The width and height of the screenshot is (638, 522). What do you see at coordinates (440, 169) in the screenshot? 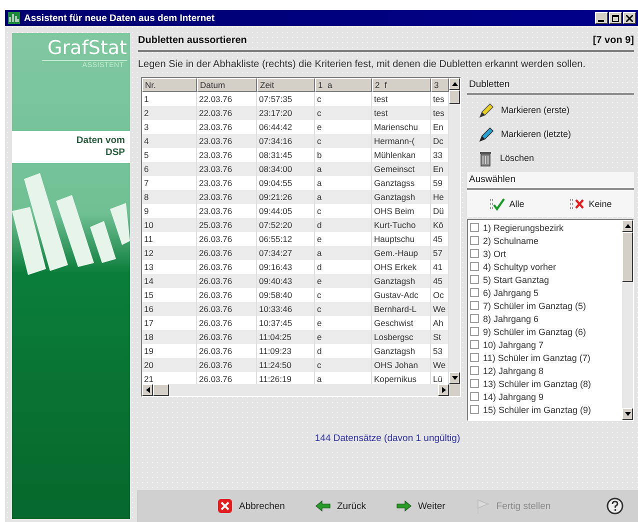
I see `table-cell: En` at bounding box center [440, 169].